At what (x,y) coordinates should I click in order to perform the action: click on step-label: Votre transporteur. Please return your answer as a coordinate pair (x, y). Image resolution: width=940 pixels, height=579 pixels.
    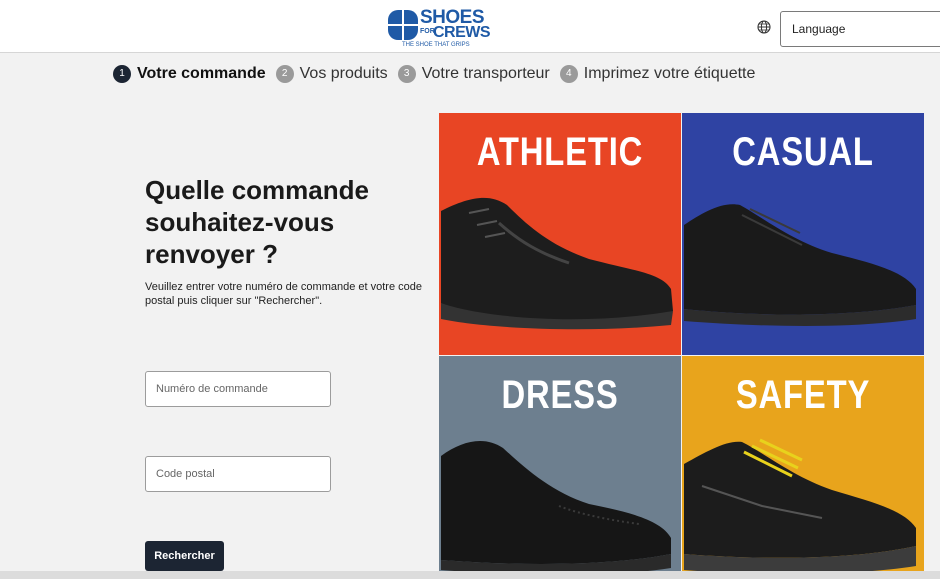
    Looking at the image, I should click on (485, 73).